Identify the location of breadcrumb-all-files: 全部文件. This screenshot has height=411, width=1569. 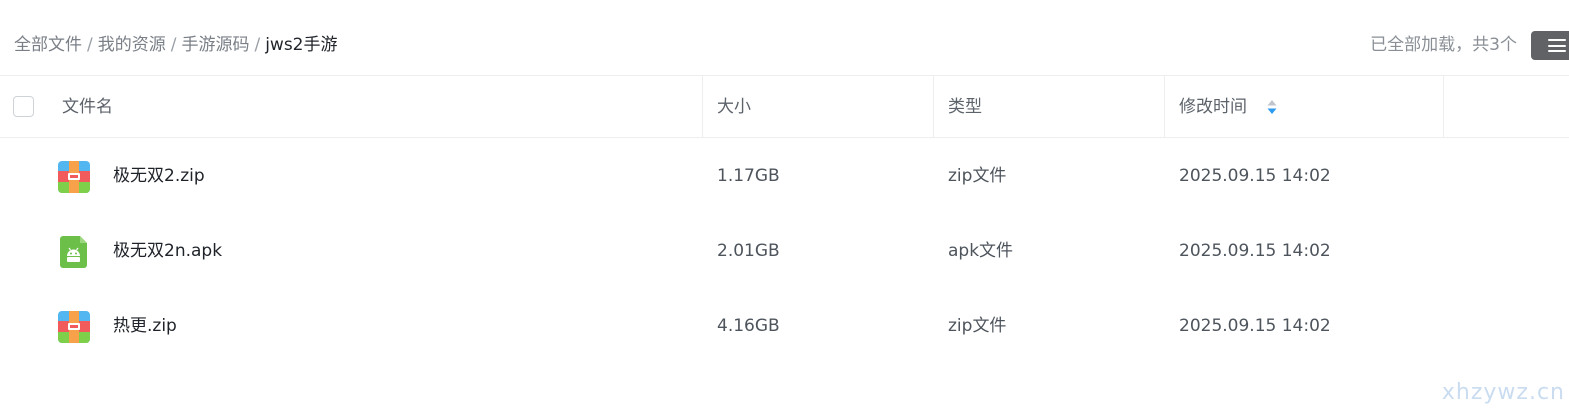
(48, 45).